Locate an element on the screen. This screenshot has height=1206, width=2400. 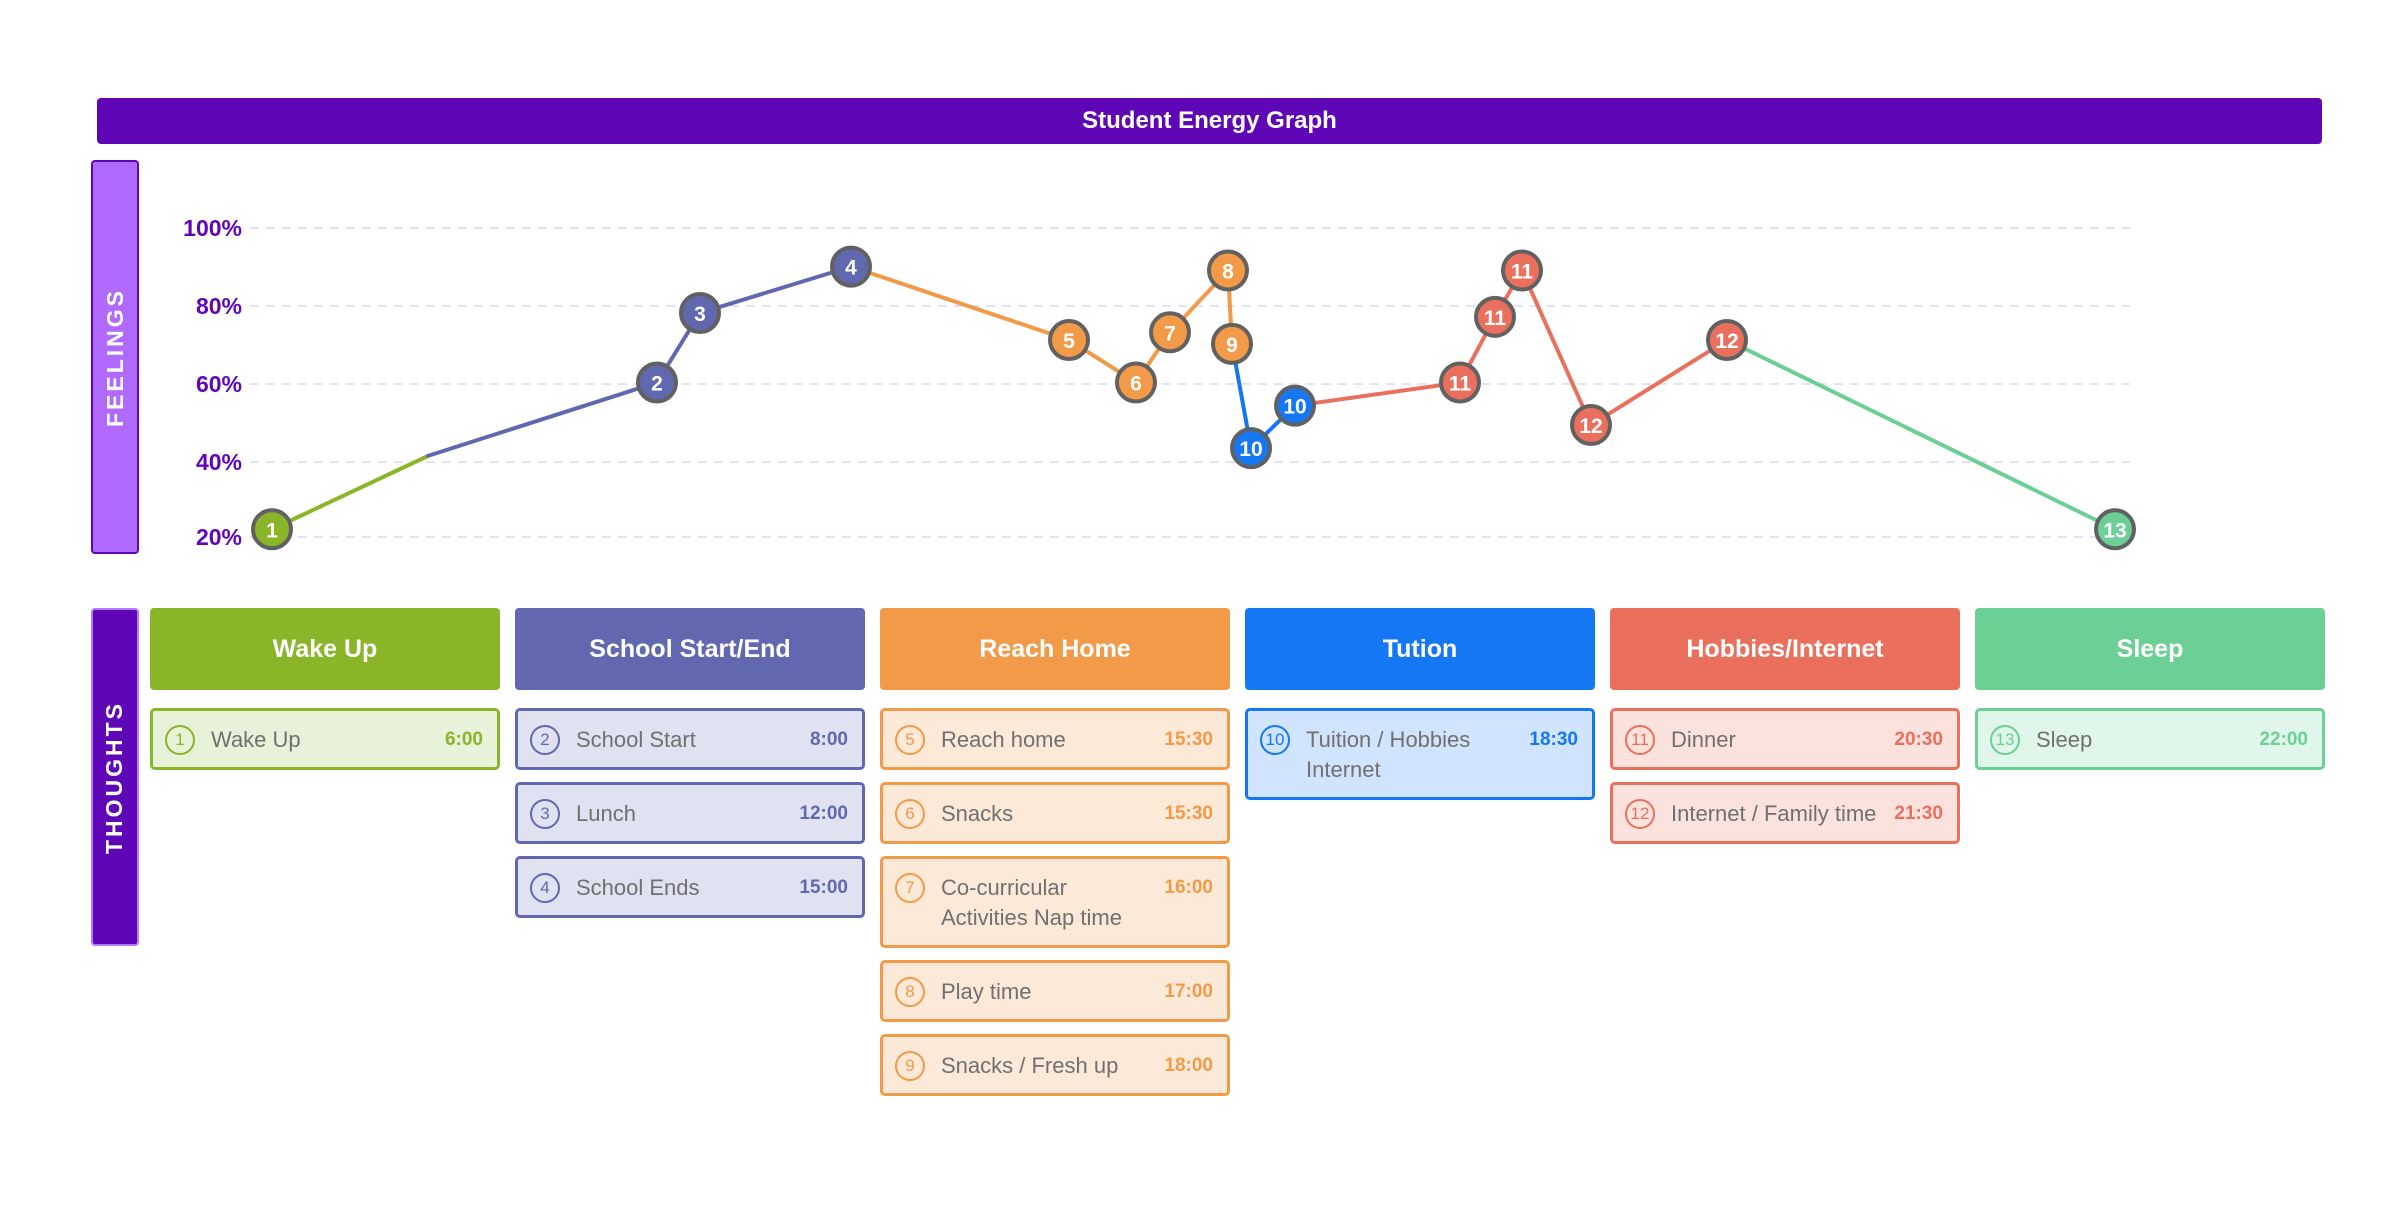
step-number-badge: 9 is located at coordinates (910, 1066).